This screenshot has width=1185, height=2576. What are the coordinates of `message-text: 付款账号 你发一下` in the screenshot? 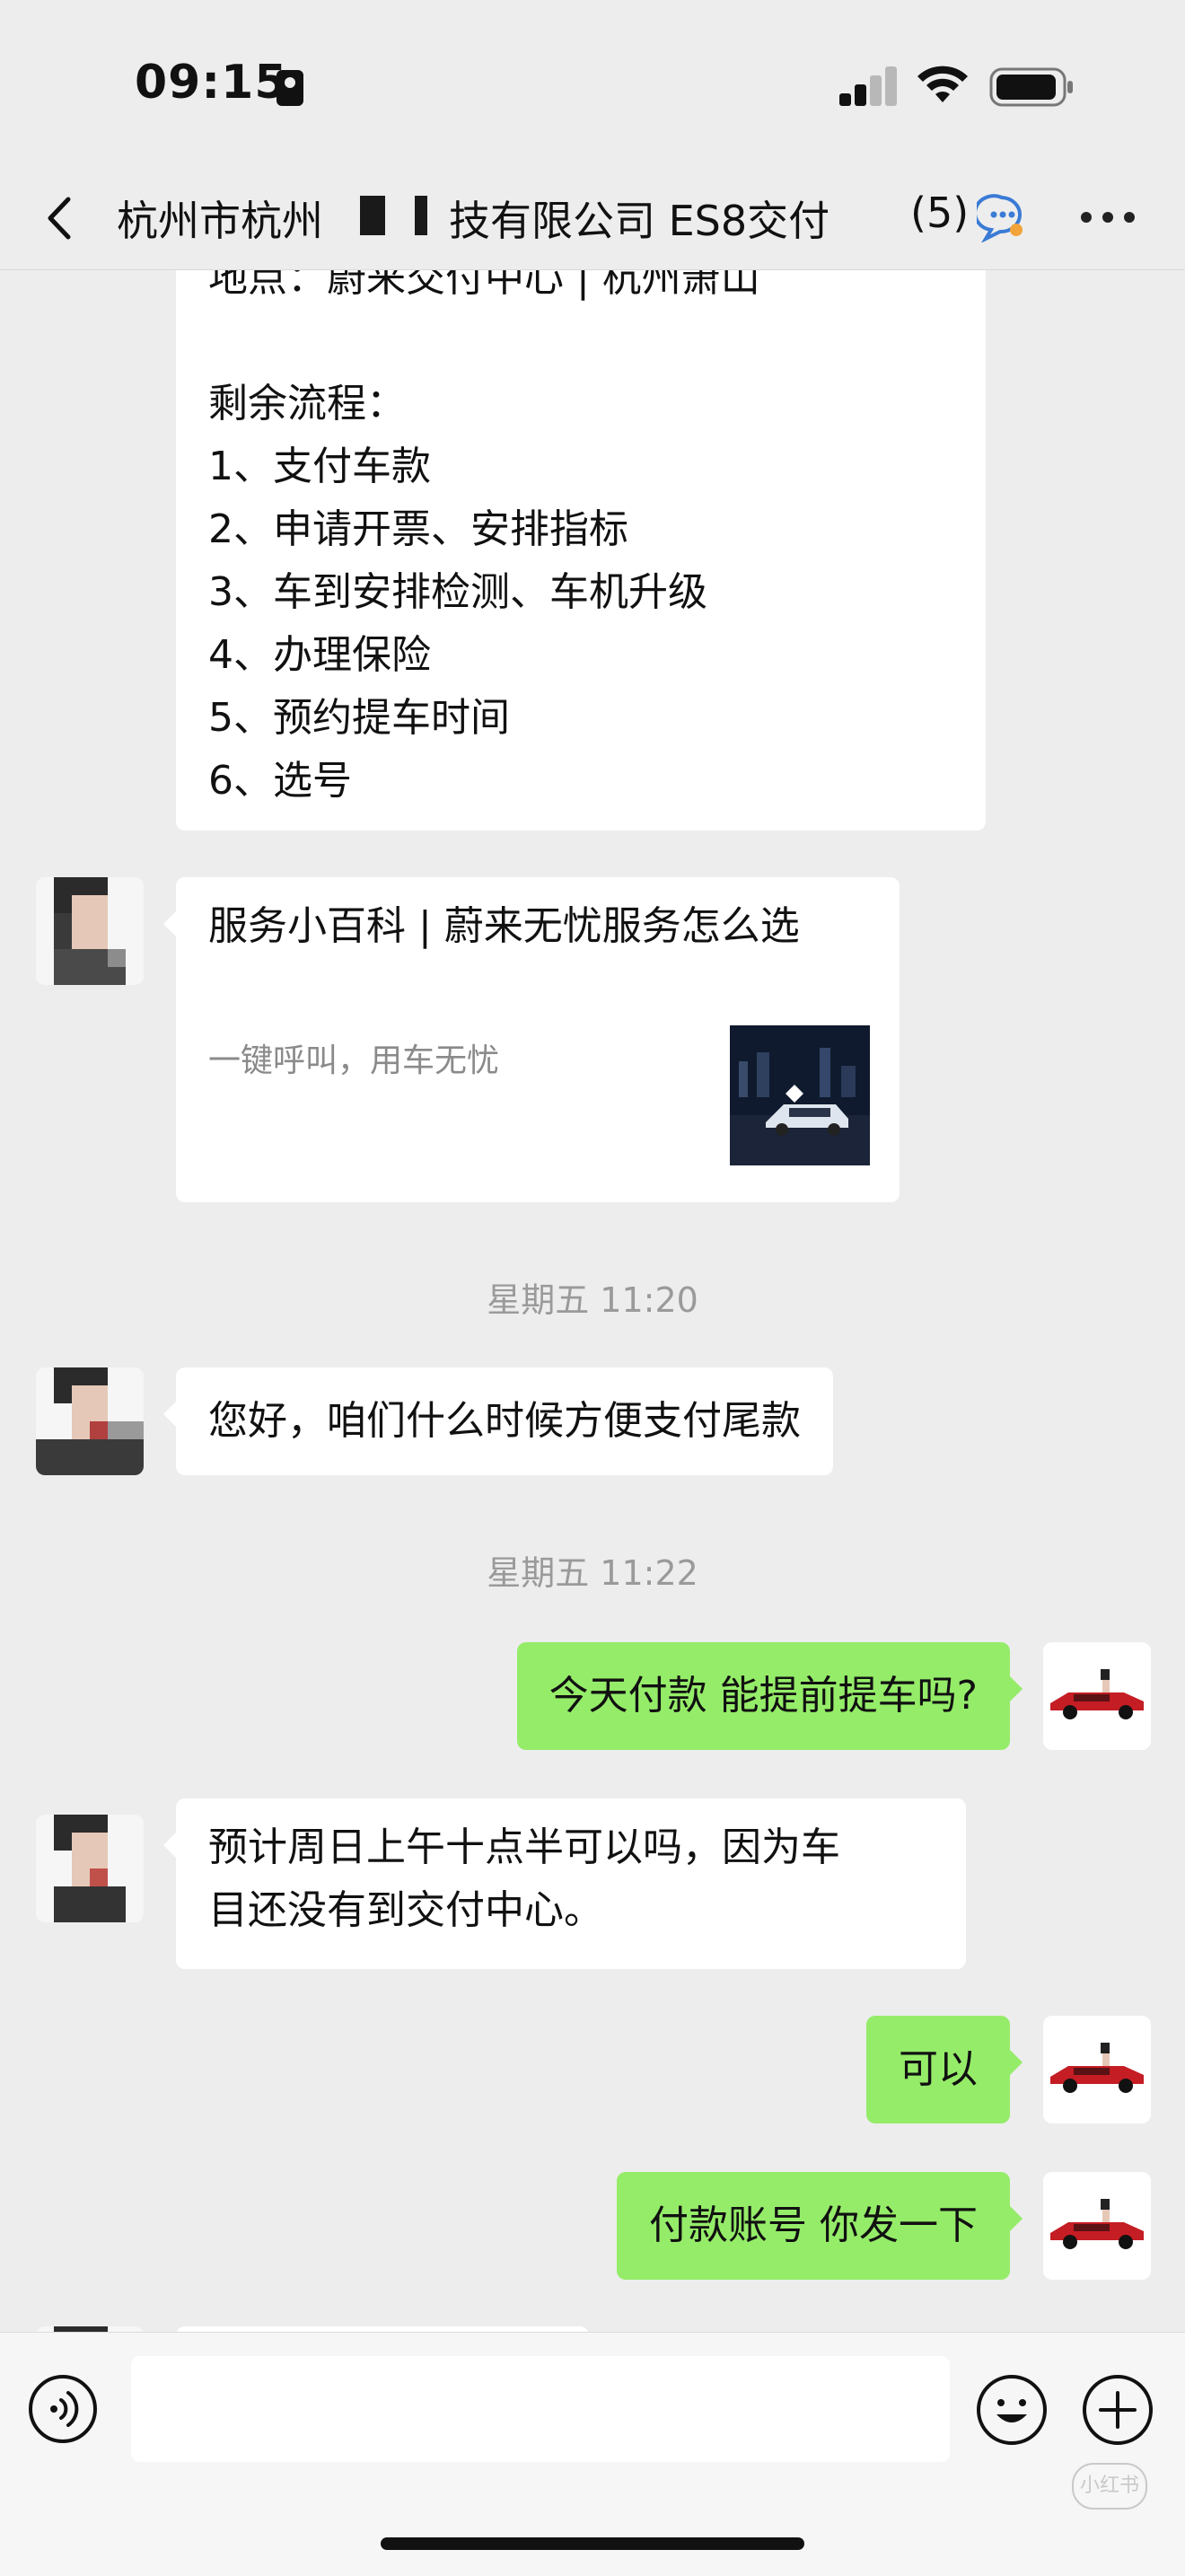 It's located at (813, 2225).